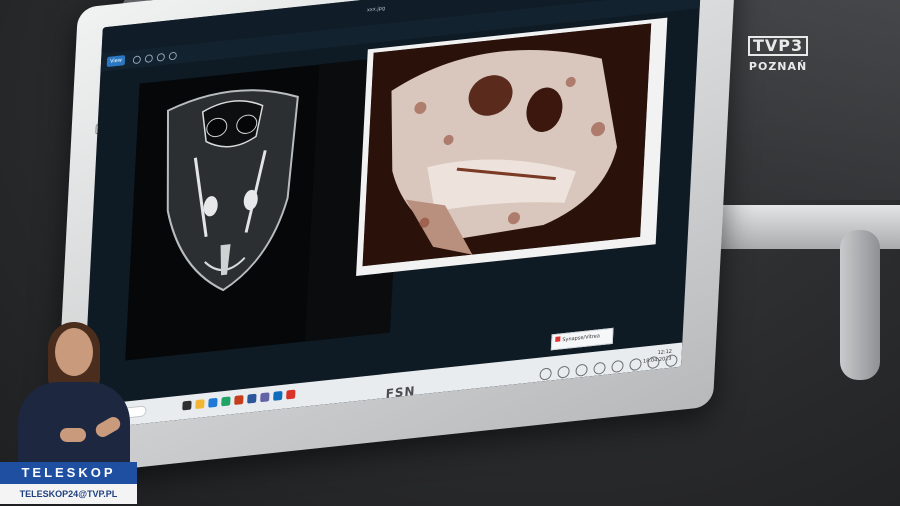 Image resolution: width=900 pixels, height=506 pixels. I want to click on monitor-arm-joint, so click(860, 305).